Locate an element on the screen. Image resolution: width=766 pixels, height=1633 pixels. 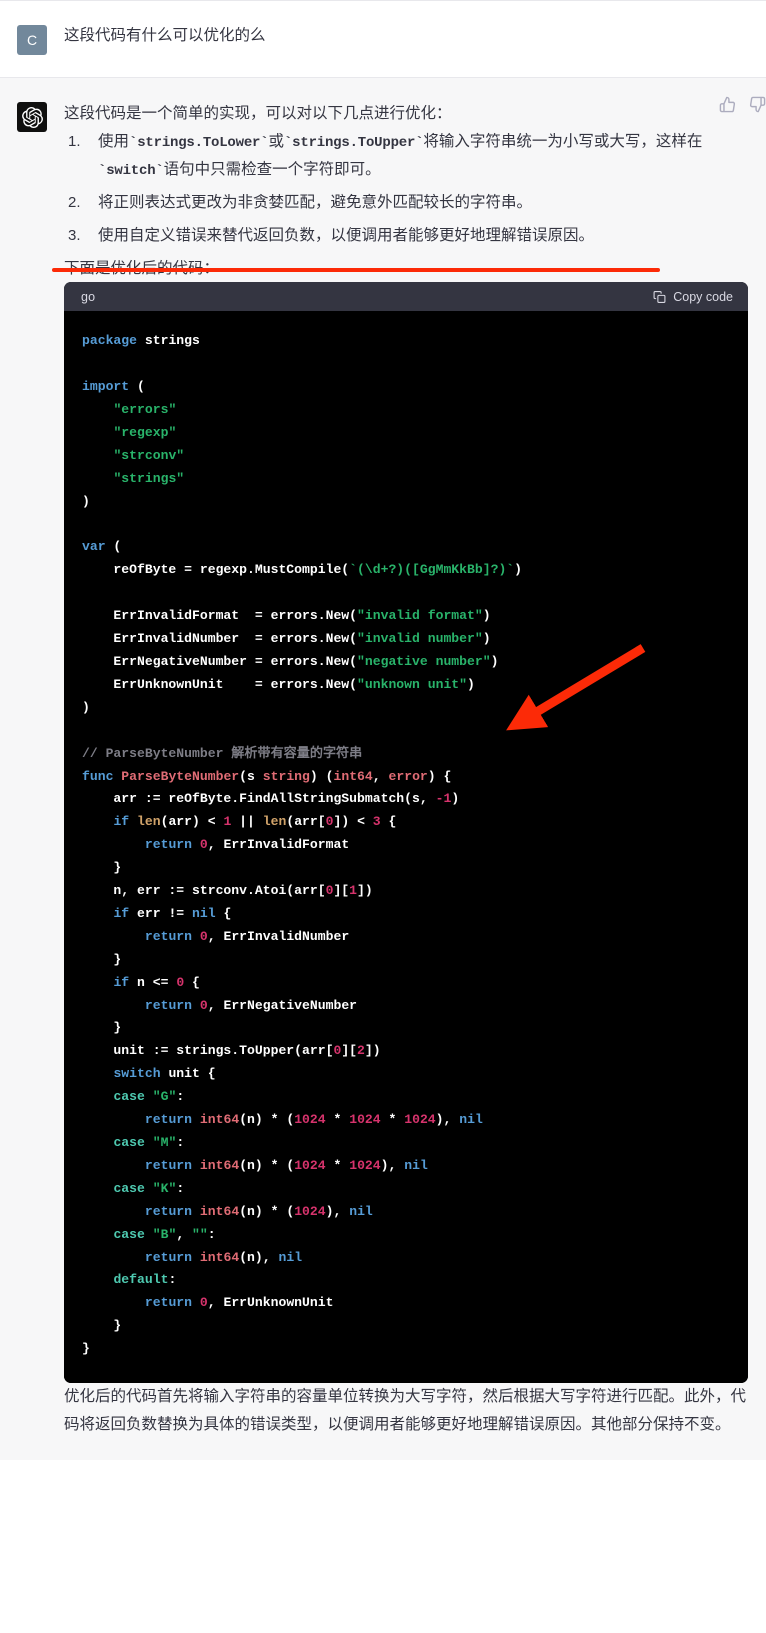
openai-logo-icon is located at coordinates (32, 117).